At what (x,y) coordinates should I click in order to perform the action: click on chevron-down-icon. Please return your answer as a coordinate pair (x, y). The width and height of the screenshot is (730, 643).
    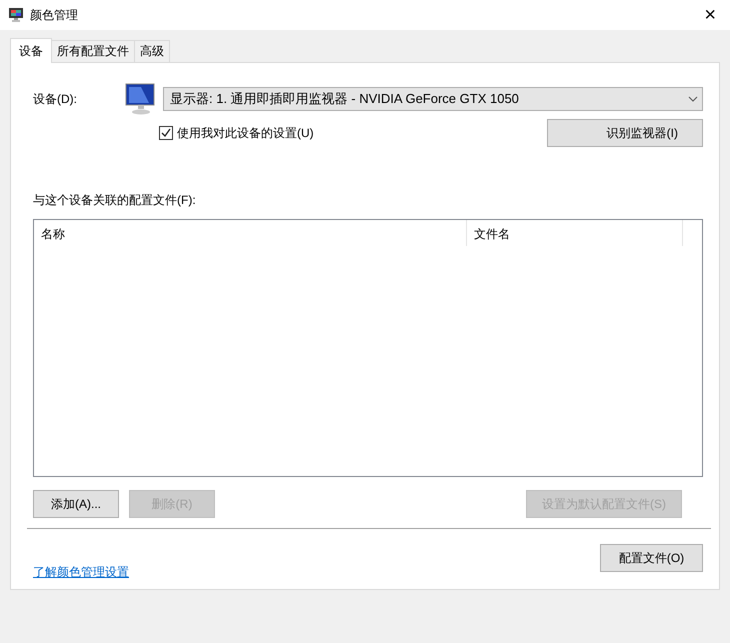
    Looking at the image, I should click on (693, 99).